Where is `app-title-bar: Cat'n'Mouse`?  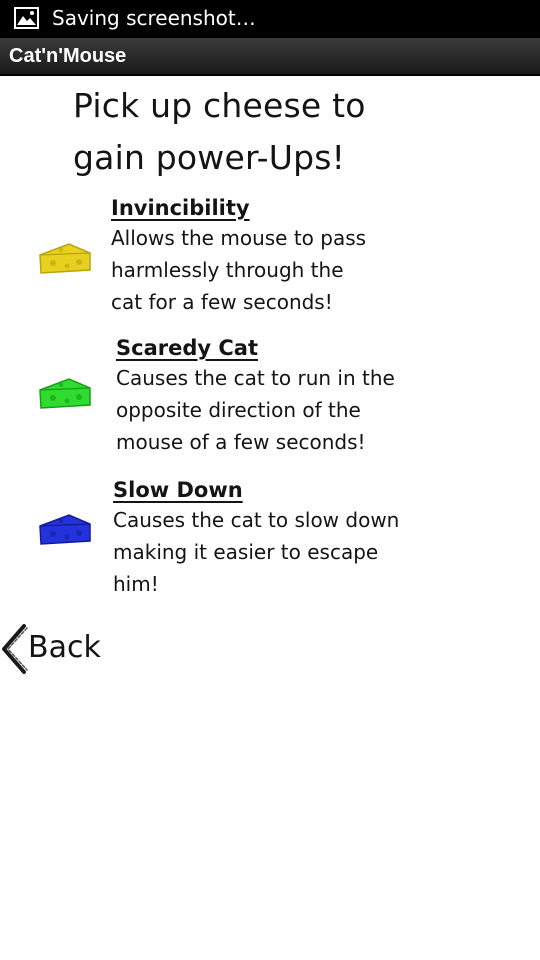 app-title-bar: Cat'n'Mouse is located at coordinates (270, 57).